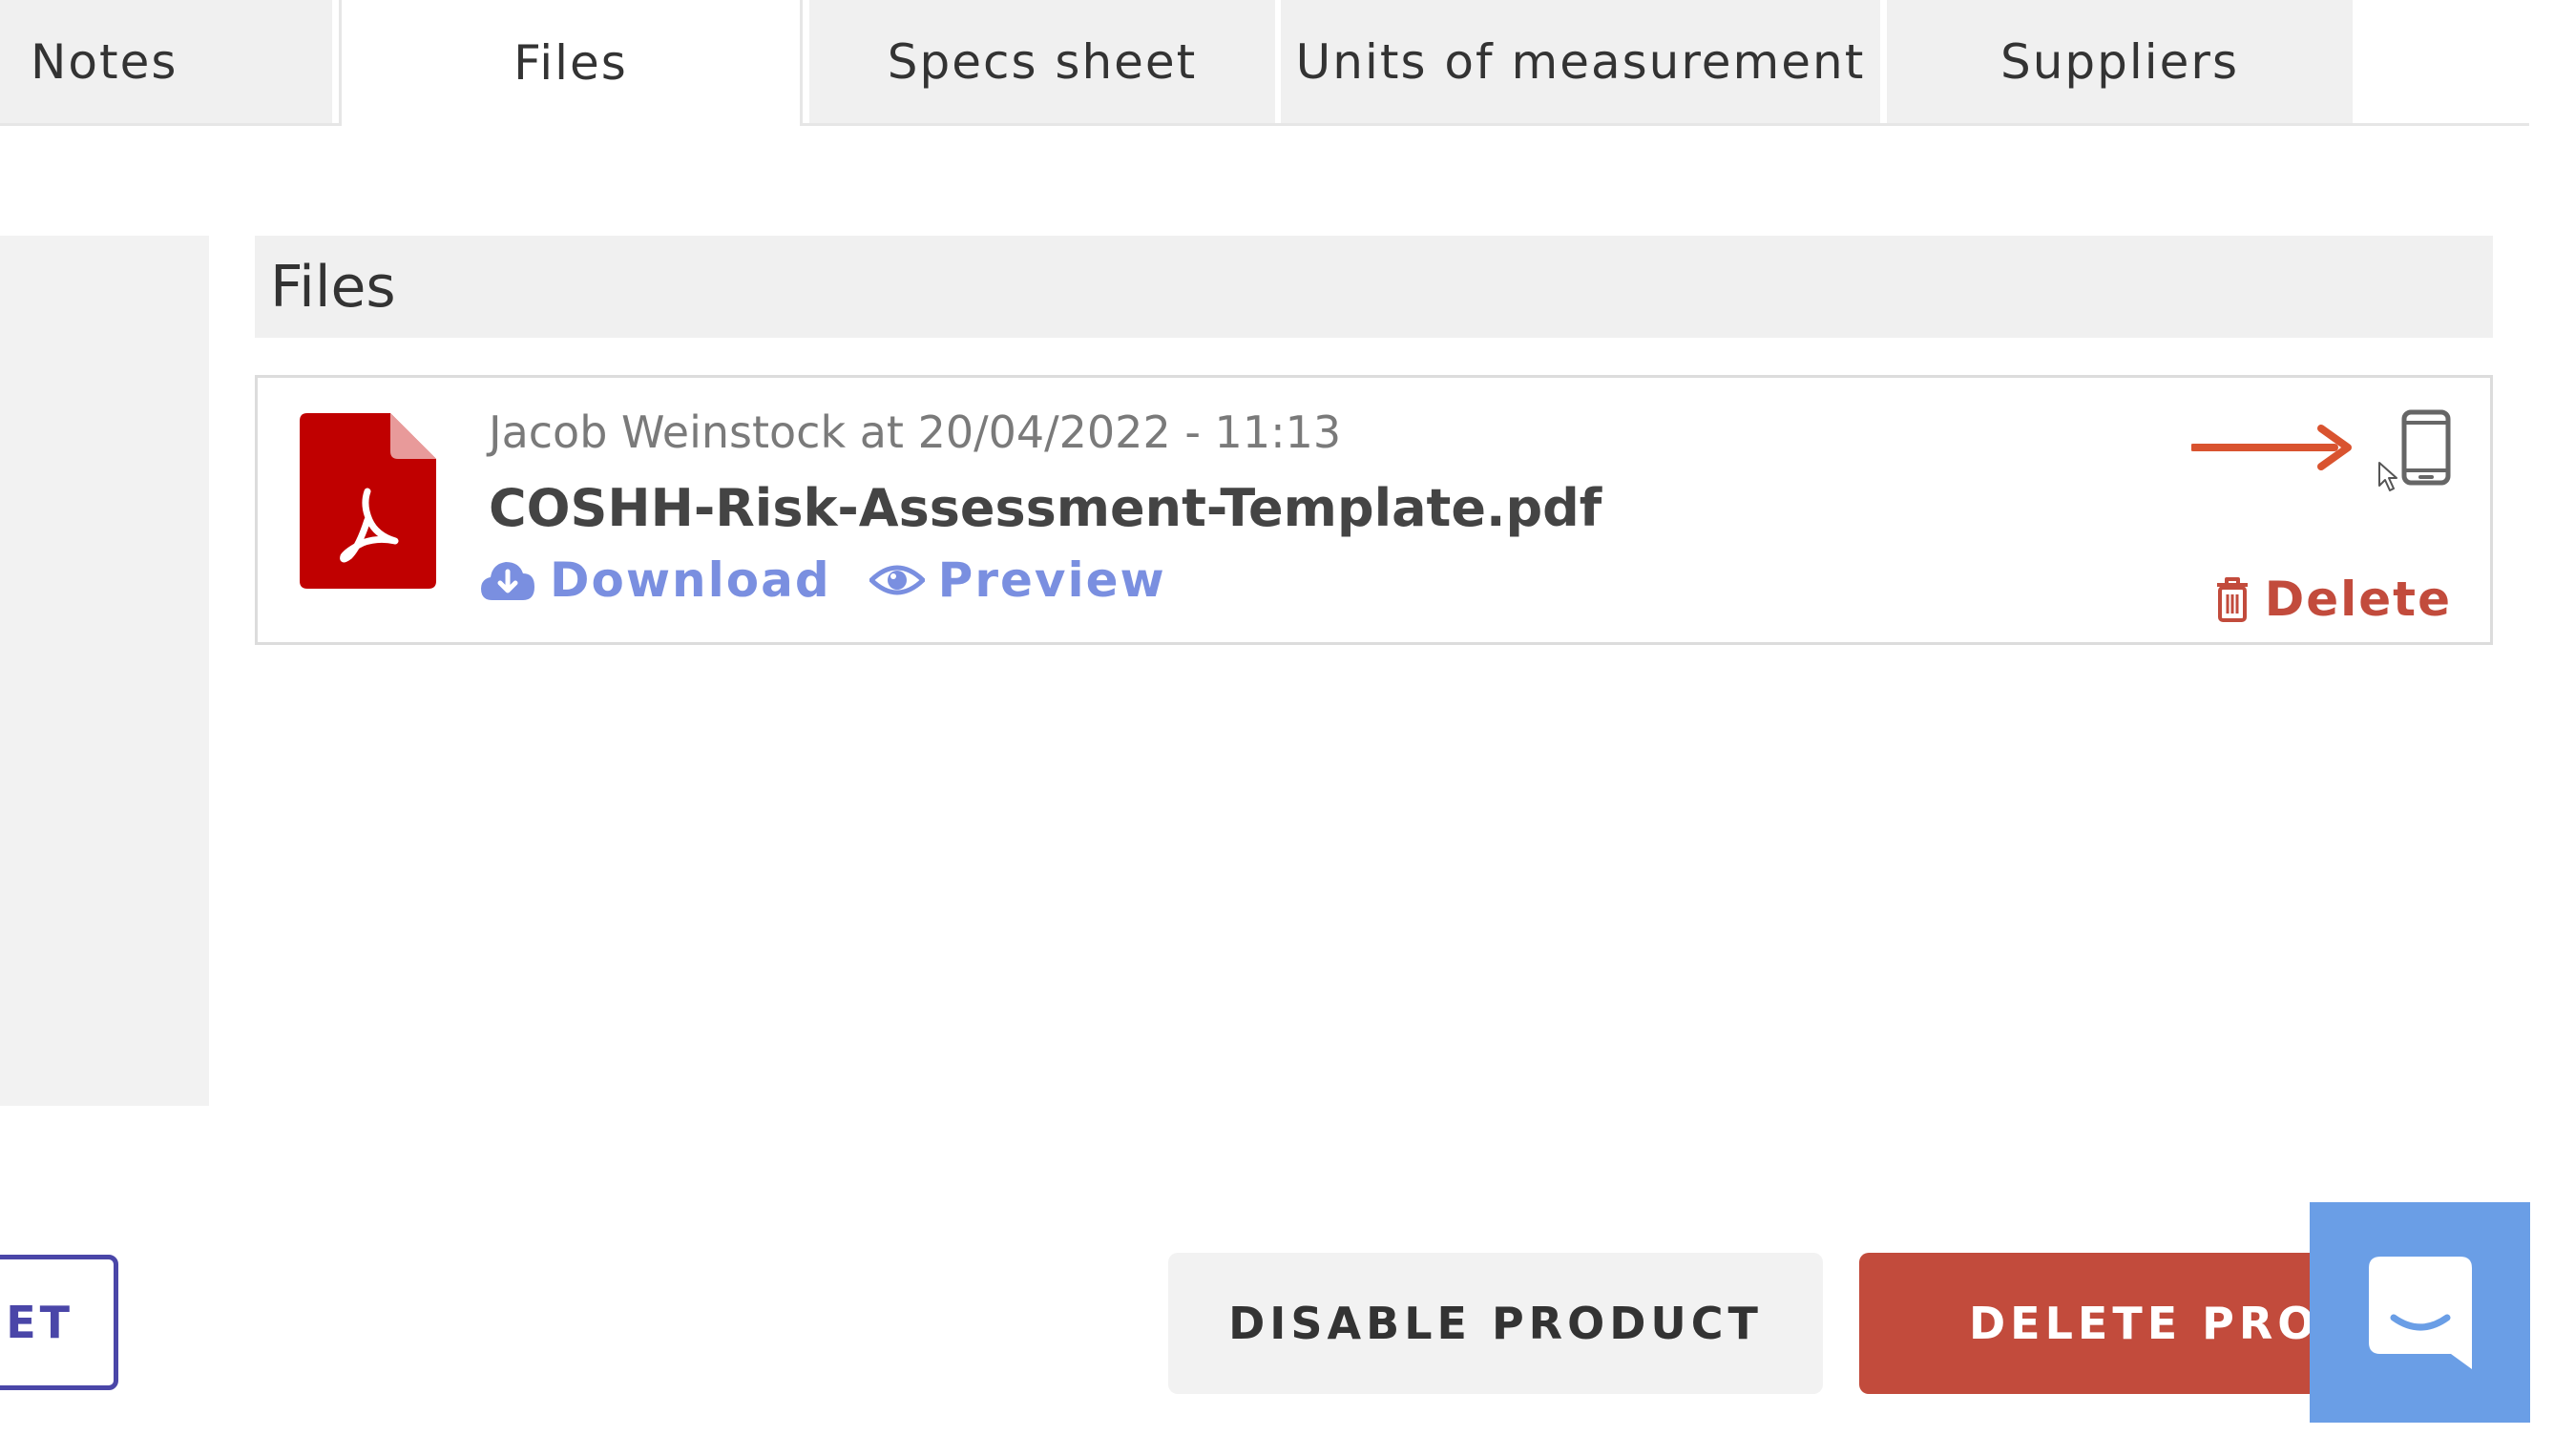 Image resolution: width=2575 pixels, height=1456 pixels. What do you see at coordinates (2271, 448) in the screenshot?
I see `arrow-right-icon` at bounding box center [2271, 448].